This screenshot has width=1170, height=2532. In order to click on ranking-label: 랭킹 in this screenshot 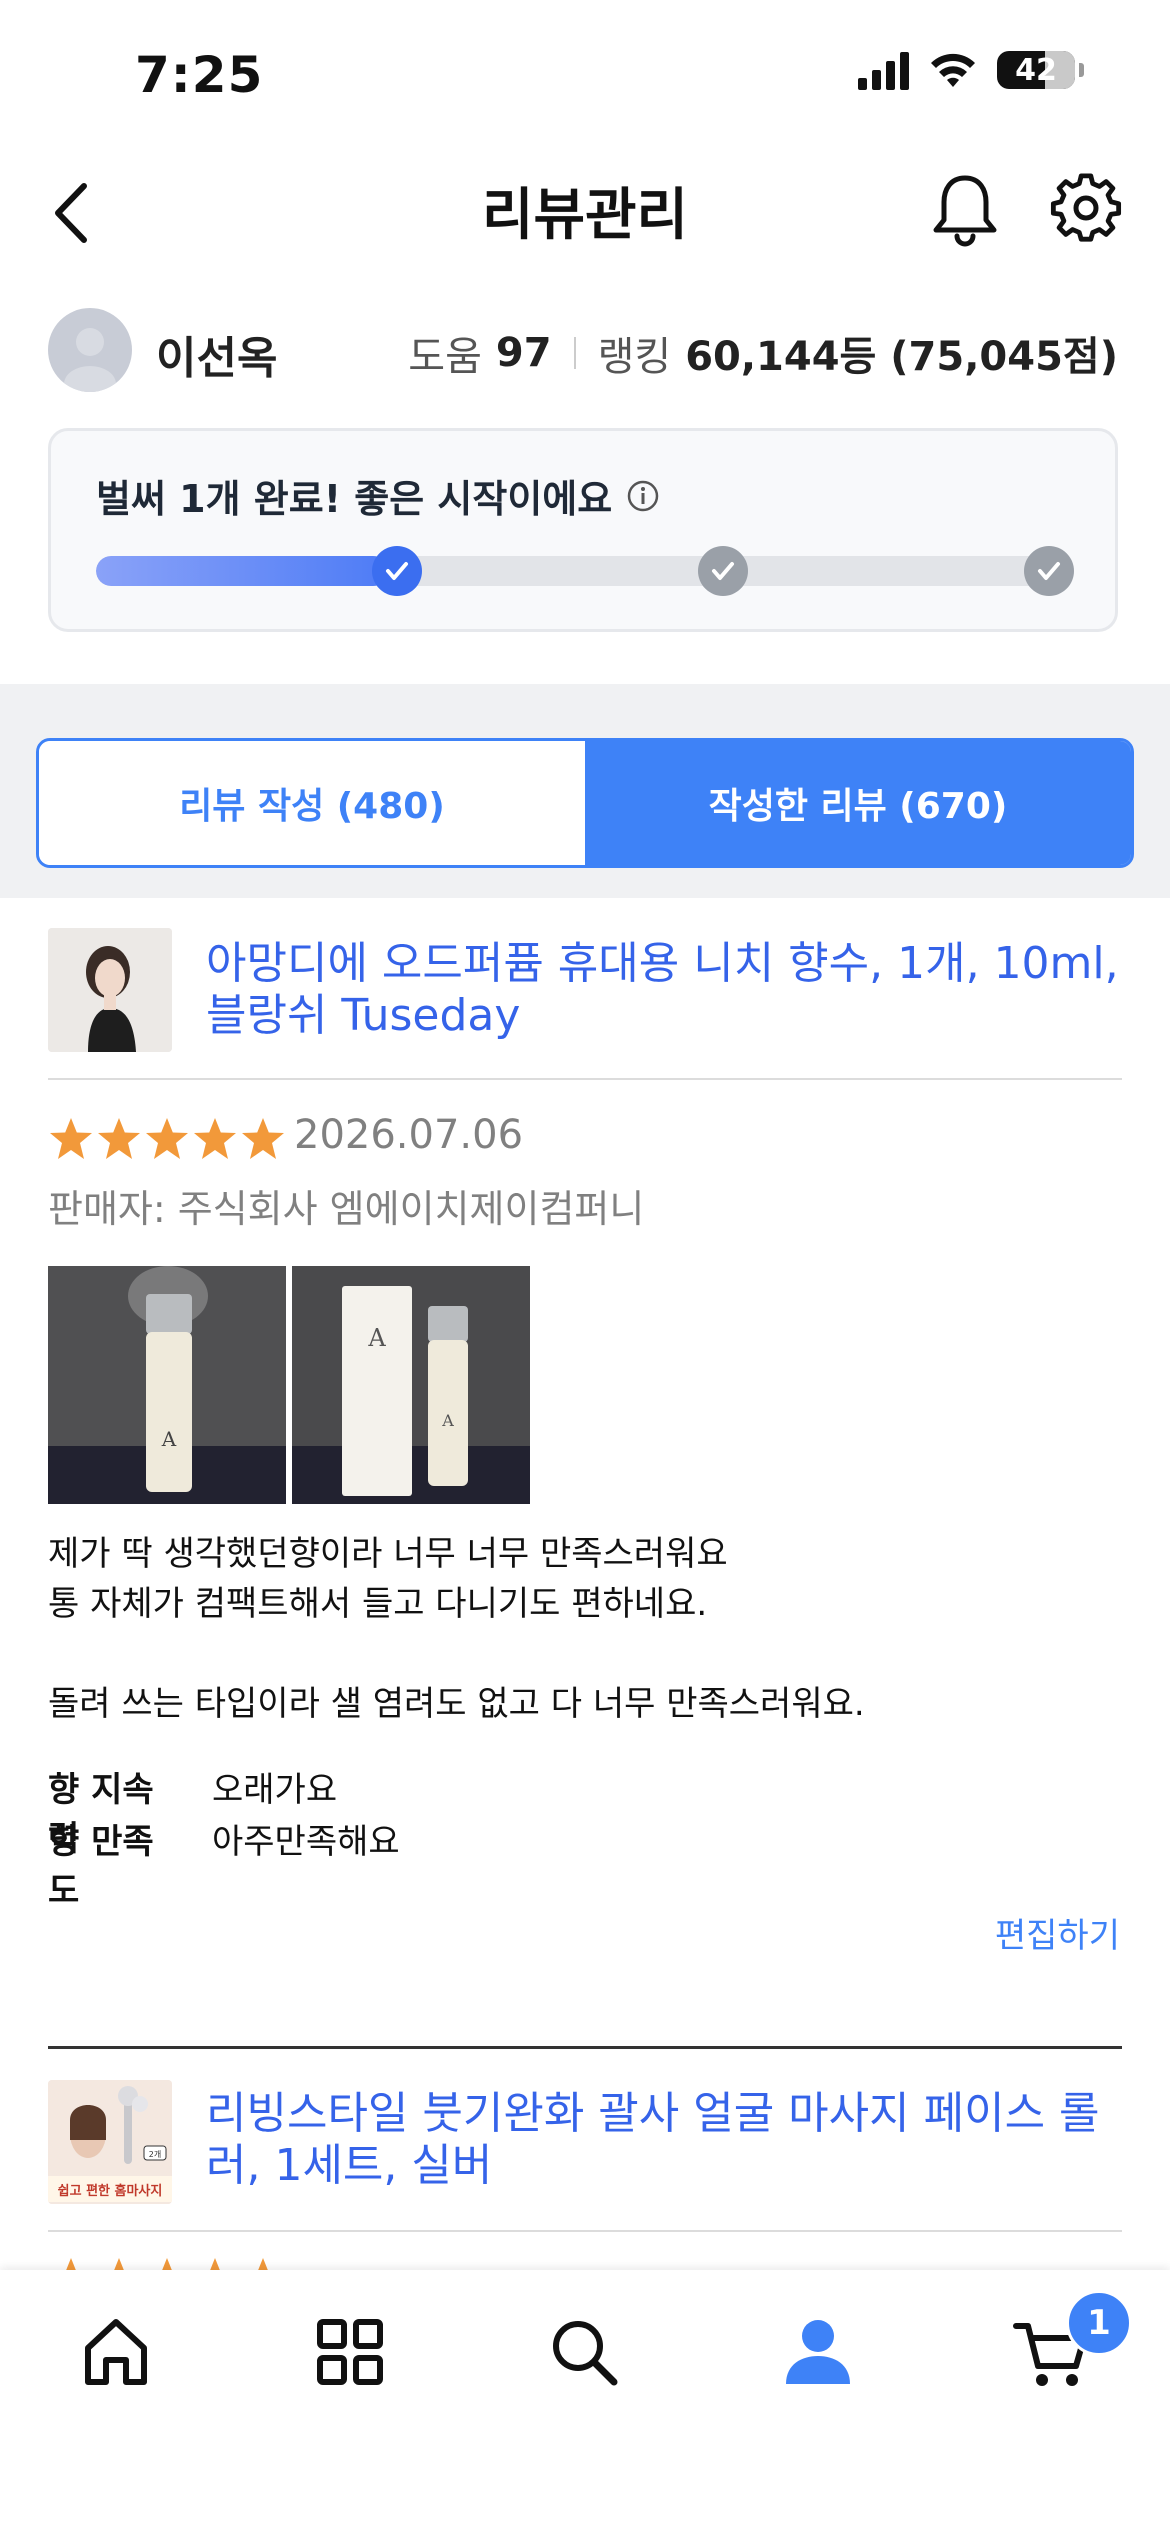, I will do `click(634, 357)`.